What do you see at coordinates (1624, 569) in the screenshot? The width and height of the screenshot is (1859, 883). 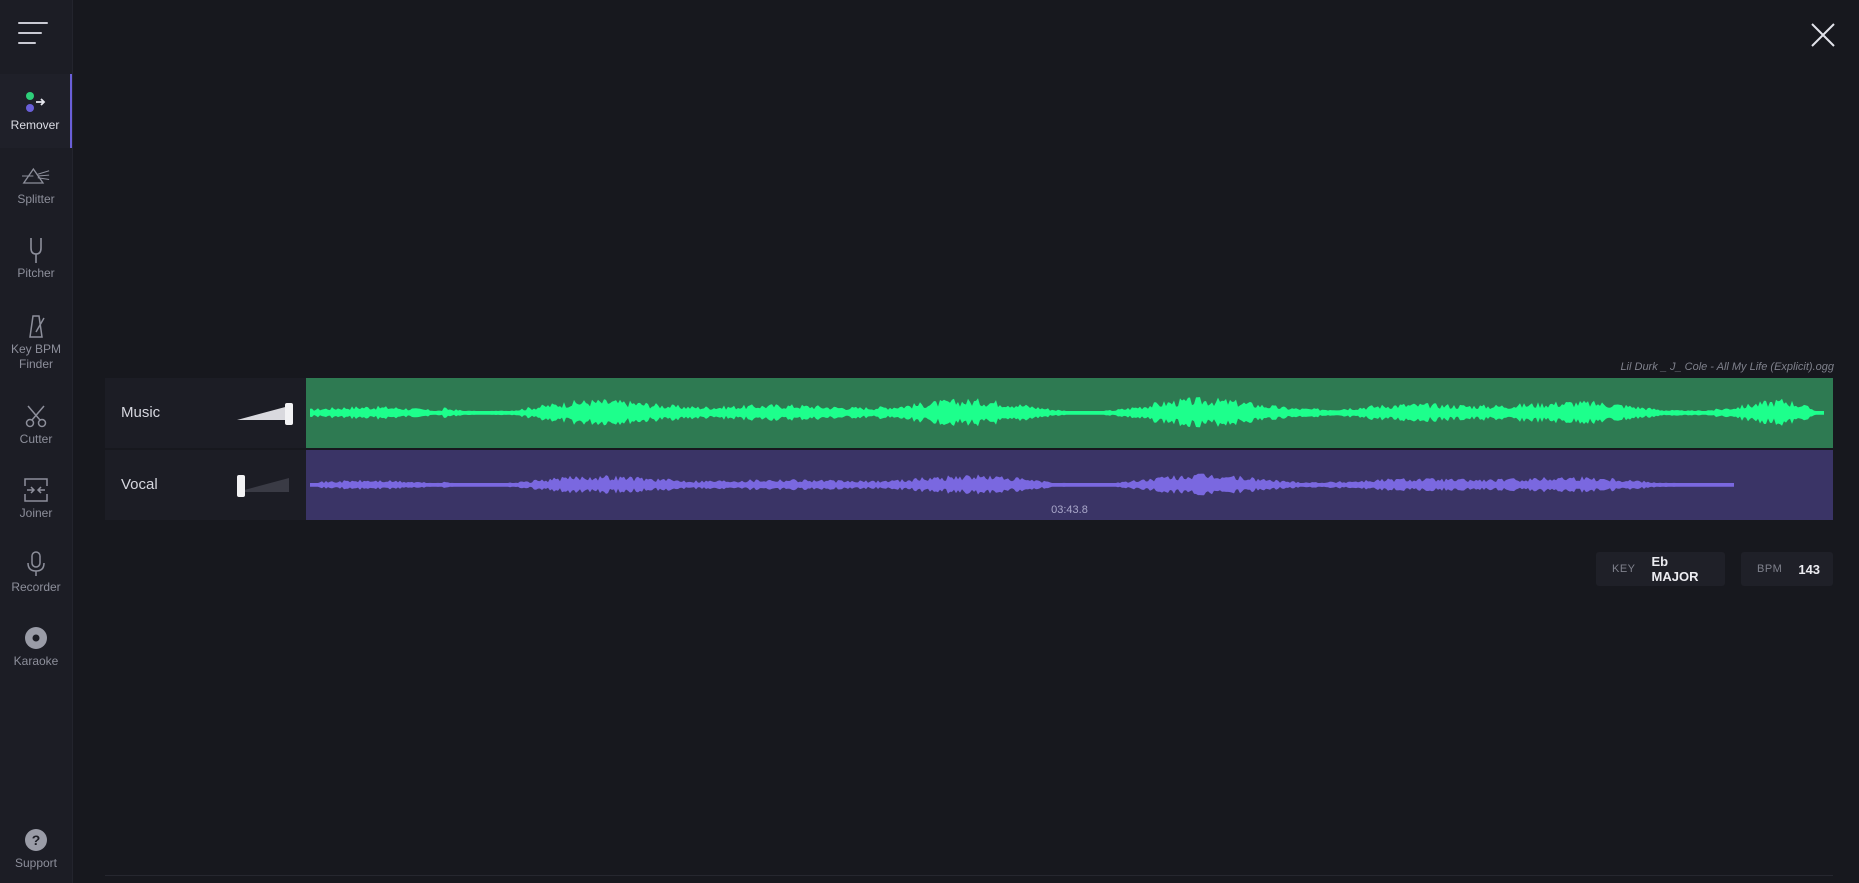 I see `key-label: KEY` at bounding box center [1624, 569].